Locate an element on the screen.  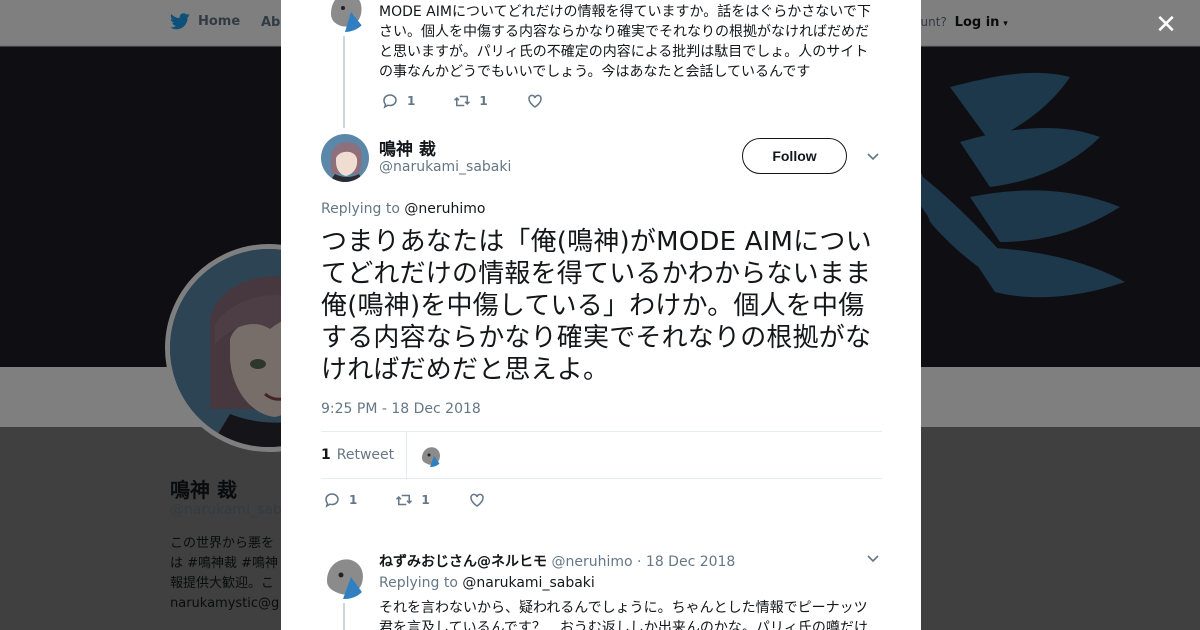
reply-date: 18 Dec 2018 is located at coordinates (690, 562).